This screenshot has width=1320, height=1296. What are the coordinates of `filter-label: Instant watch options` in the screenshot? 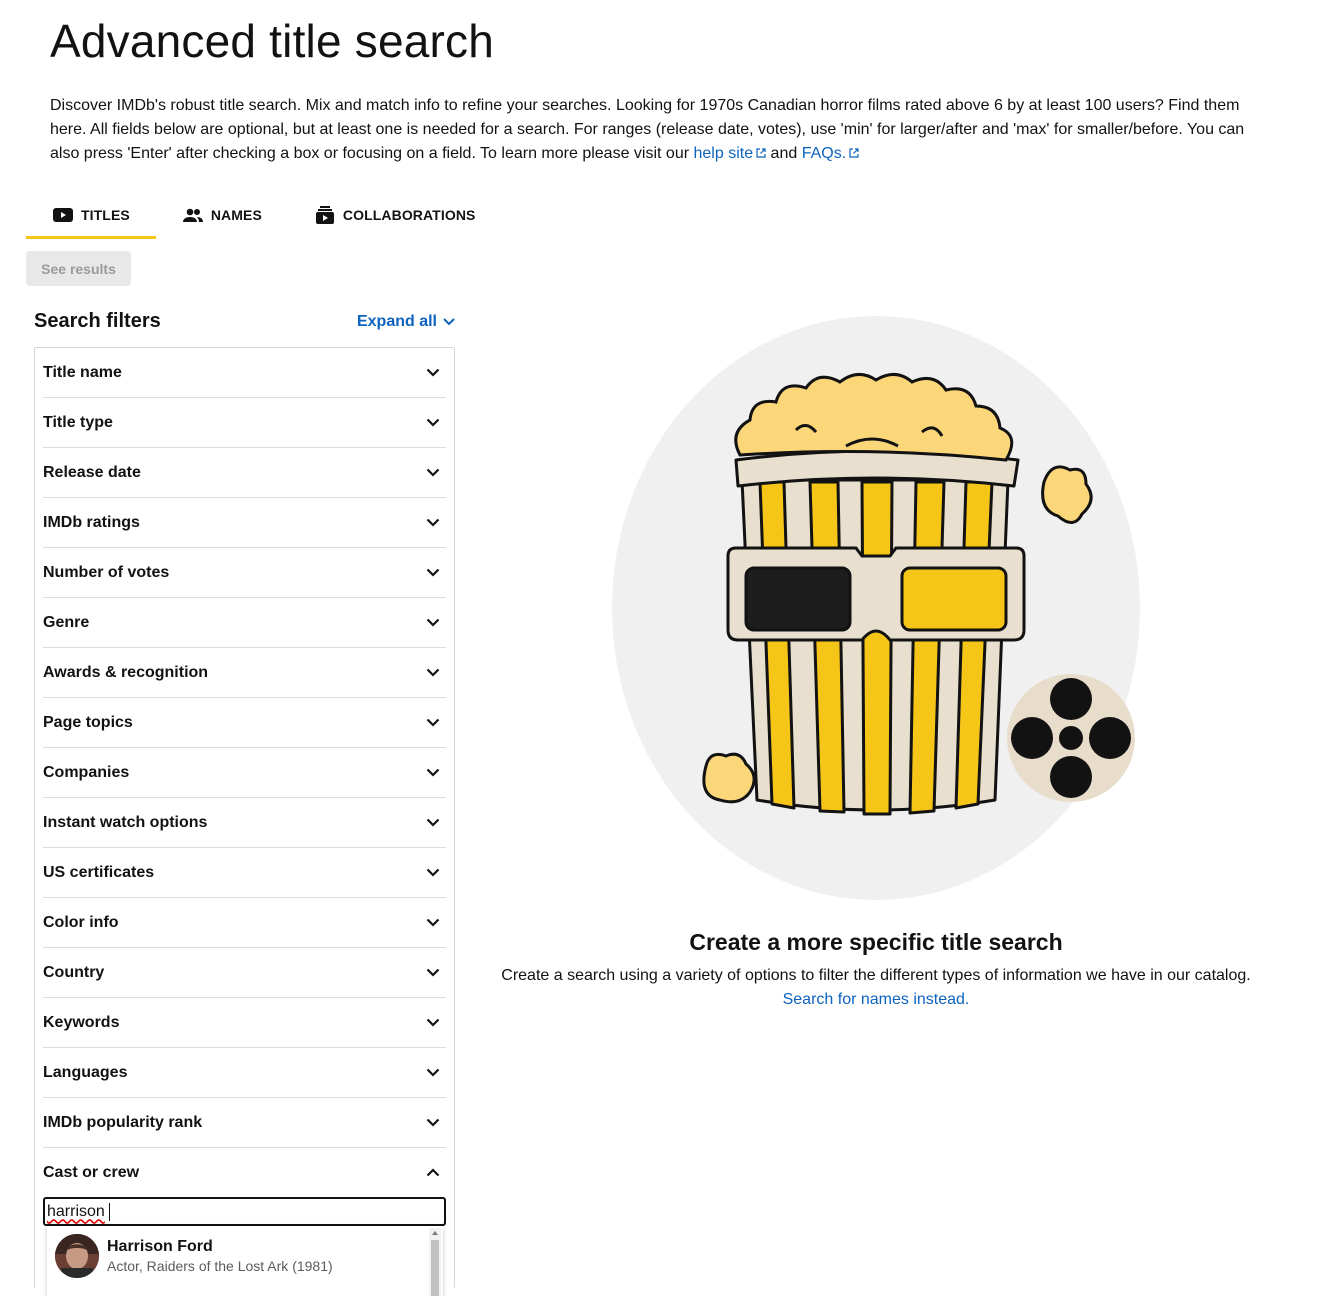 It's located at (125, 822).